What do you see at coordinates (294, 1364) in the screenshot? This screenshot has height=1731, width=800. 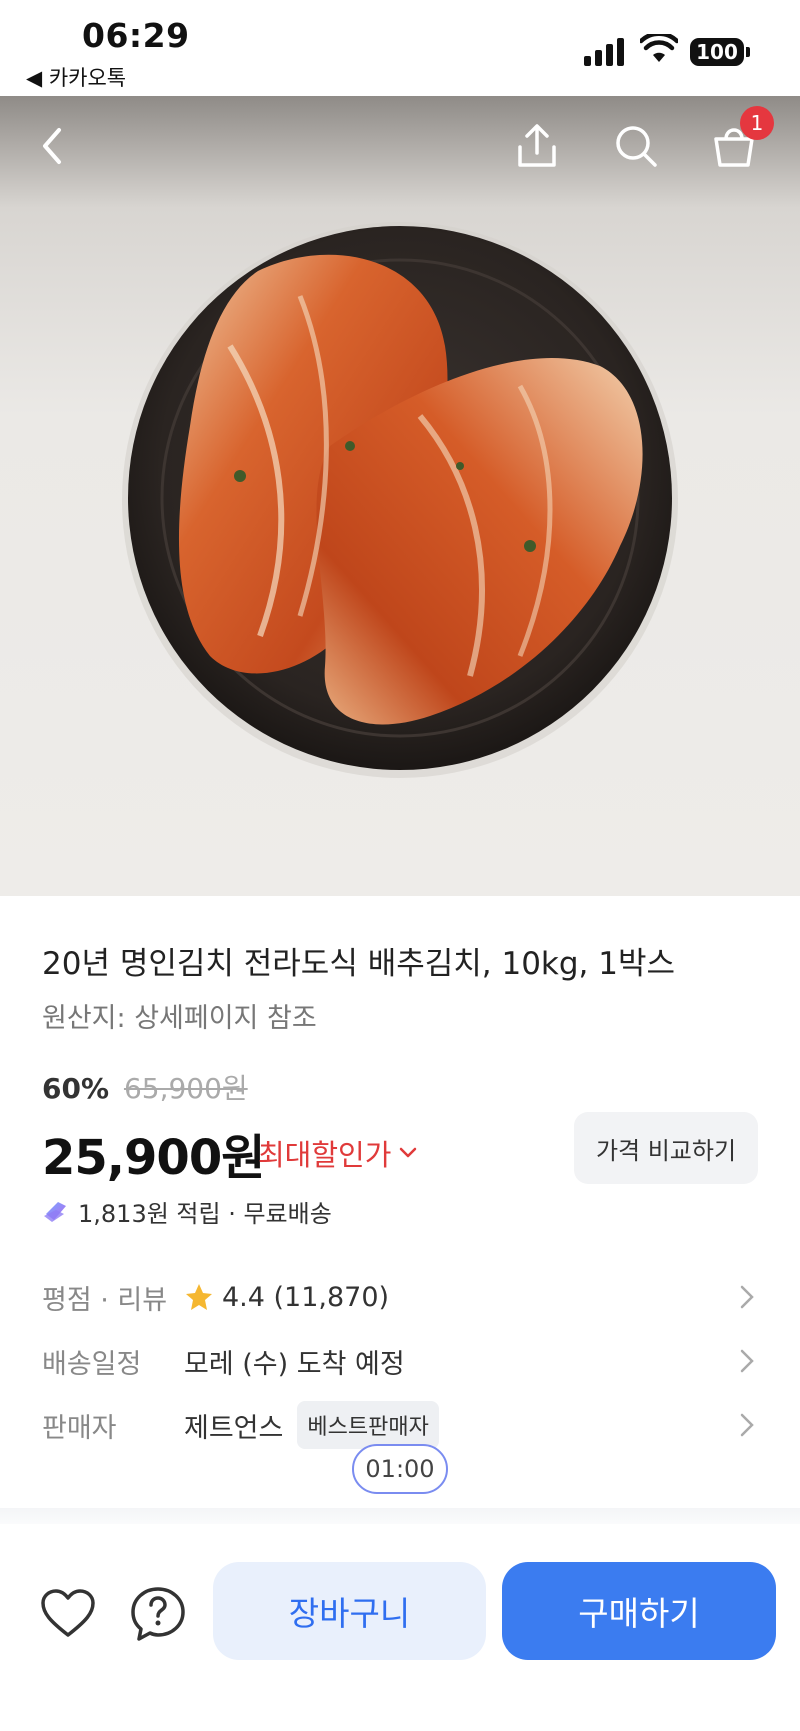 I see `delivery-value: 모레 (수) 도착 예정` at bounding box center [294, 1364].